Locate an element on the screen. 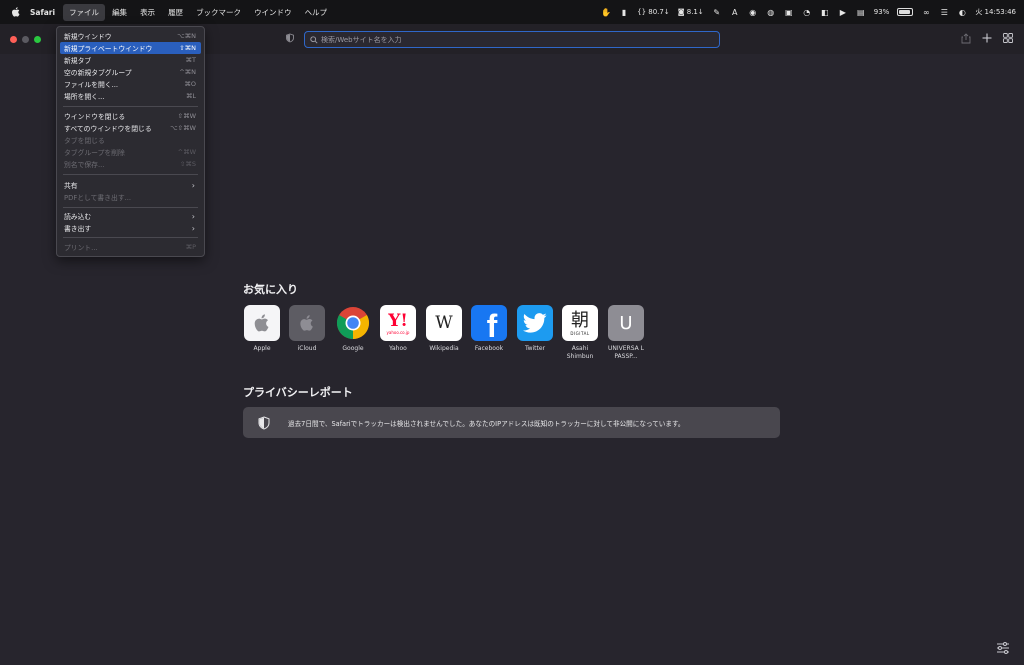  menu-help: ヘルプ is located at coordinates (316, 12).